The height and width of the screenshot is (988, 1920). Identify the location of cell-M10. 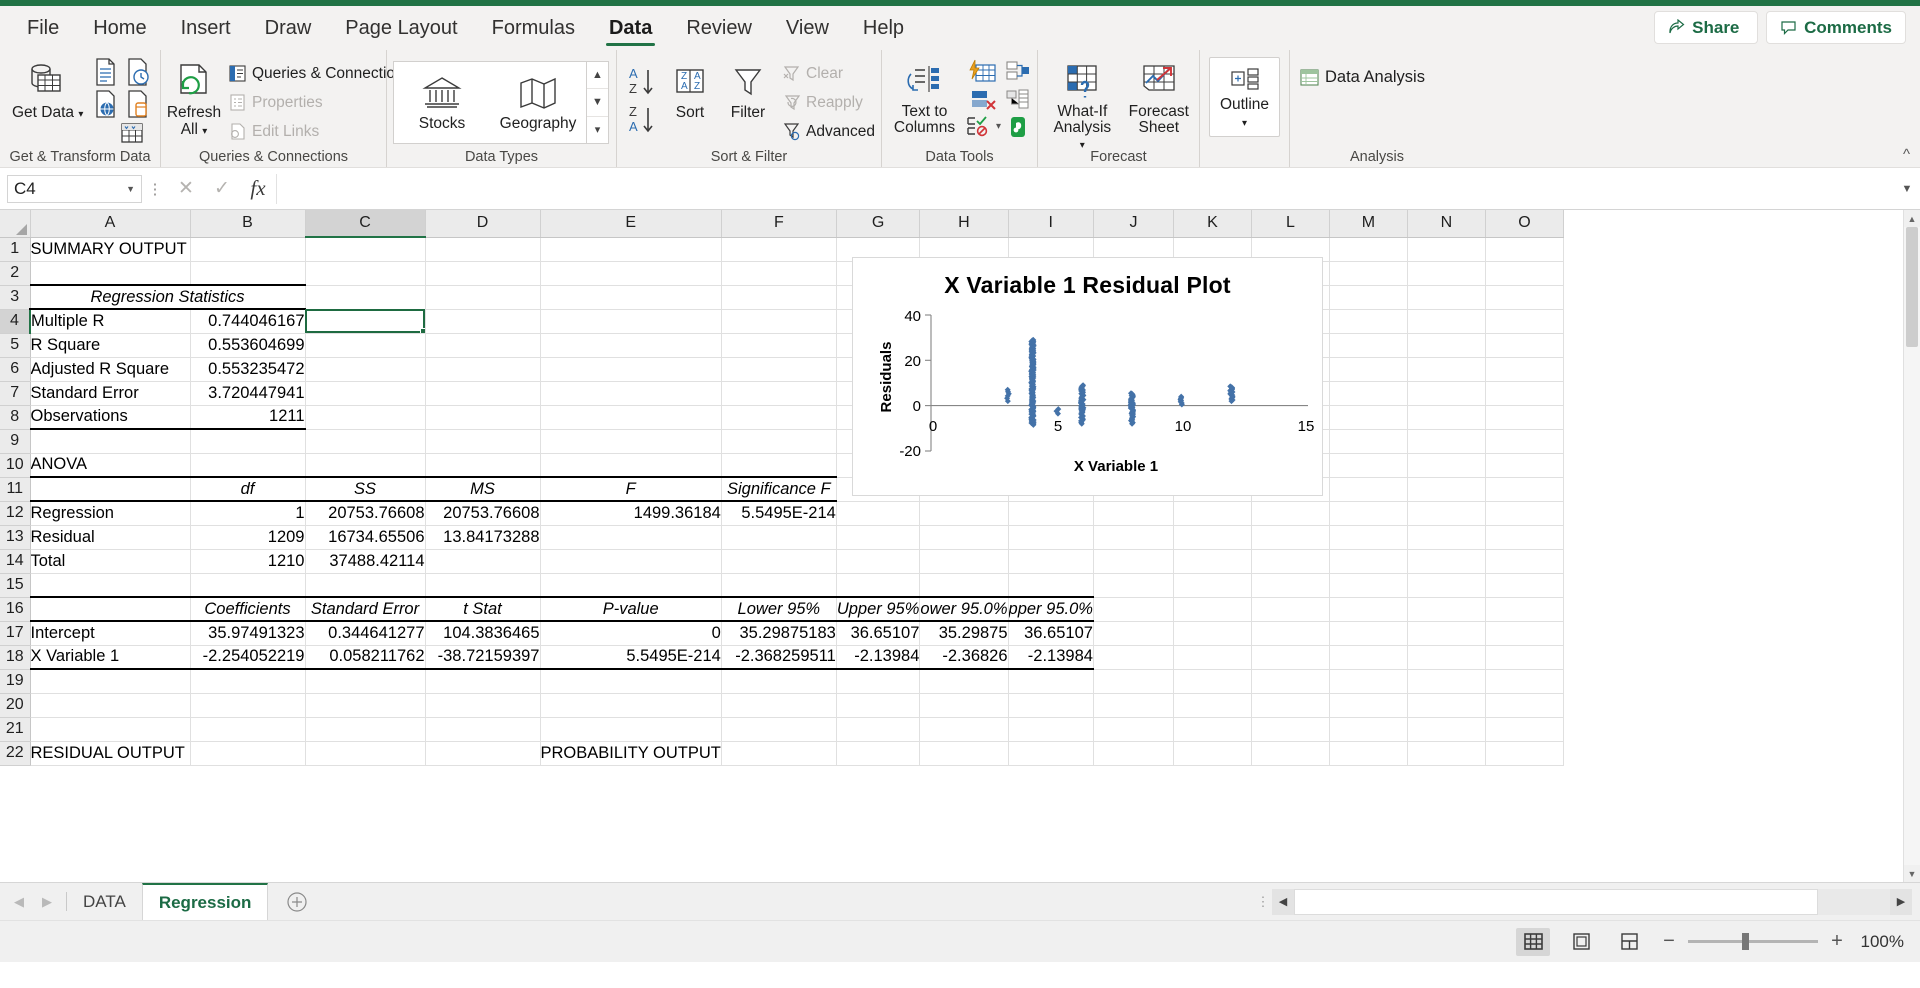
(1368, 465).